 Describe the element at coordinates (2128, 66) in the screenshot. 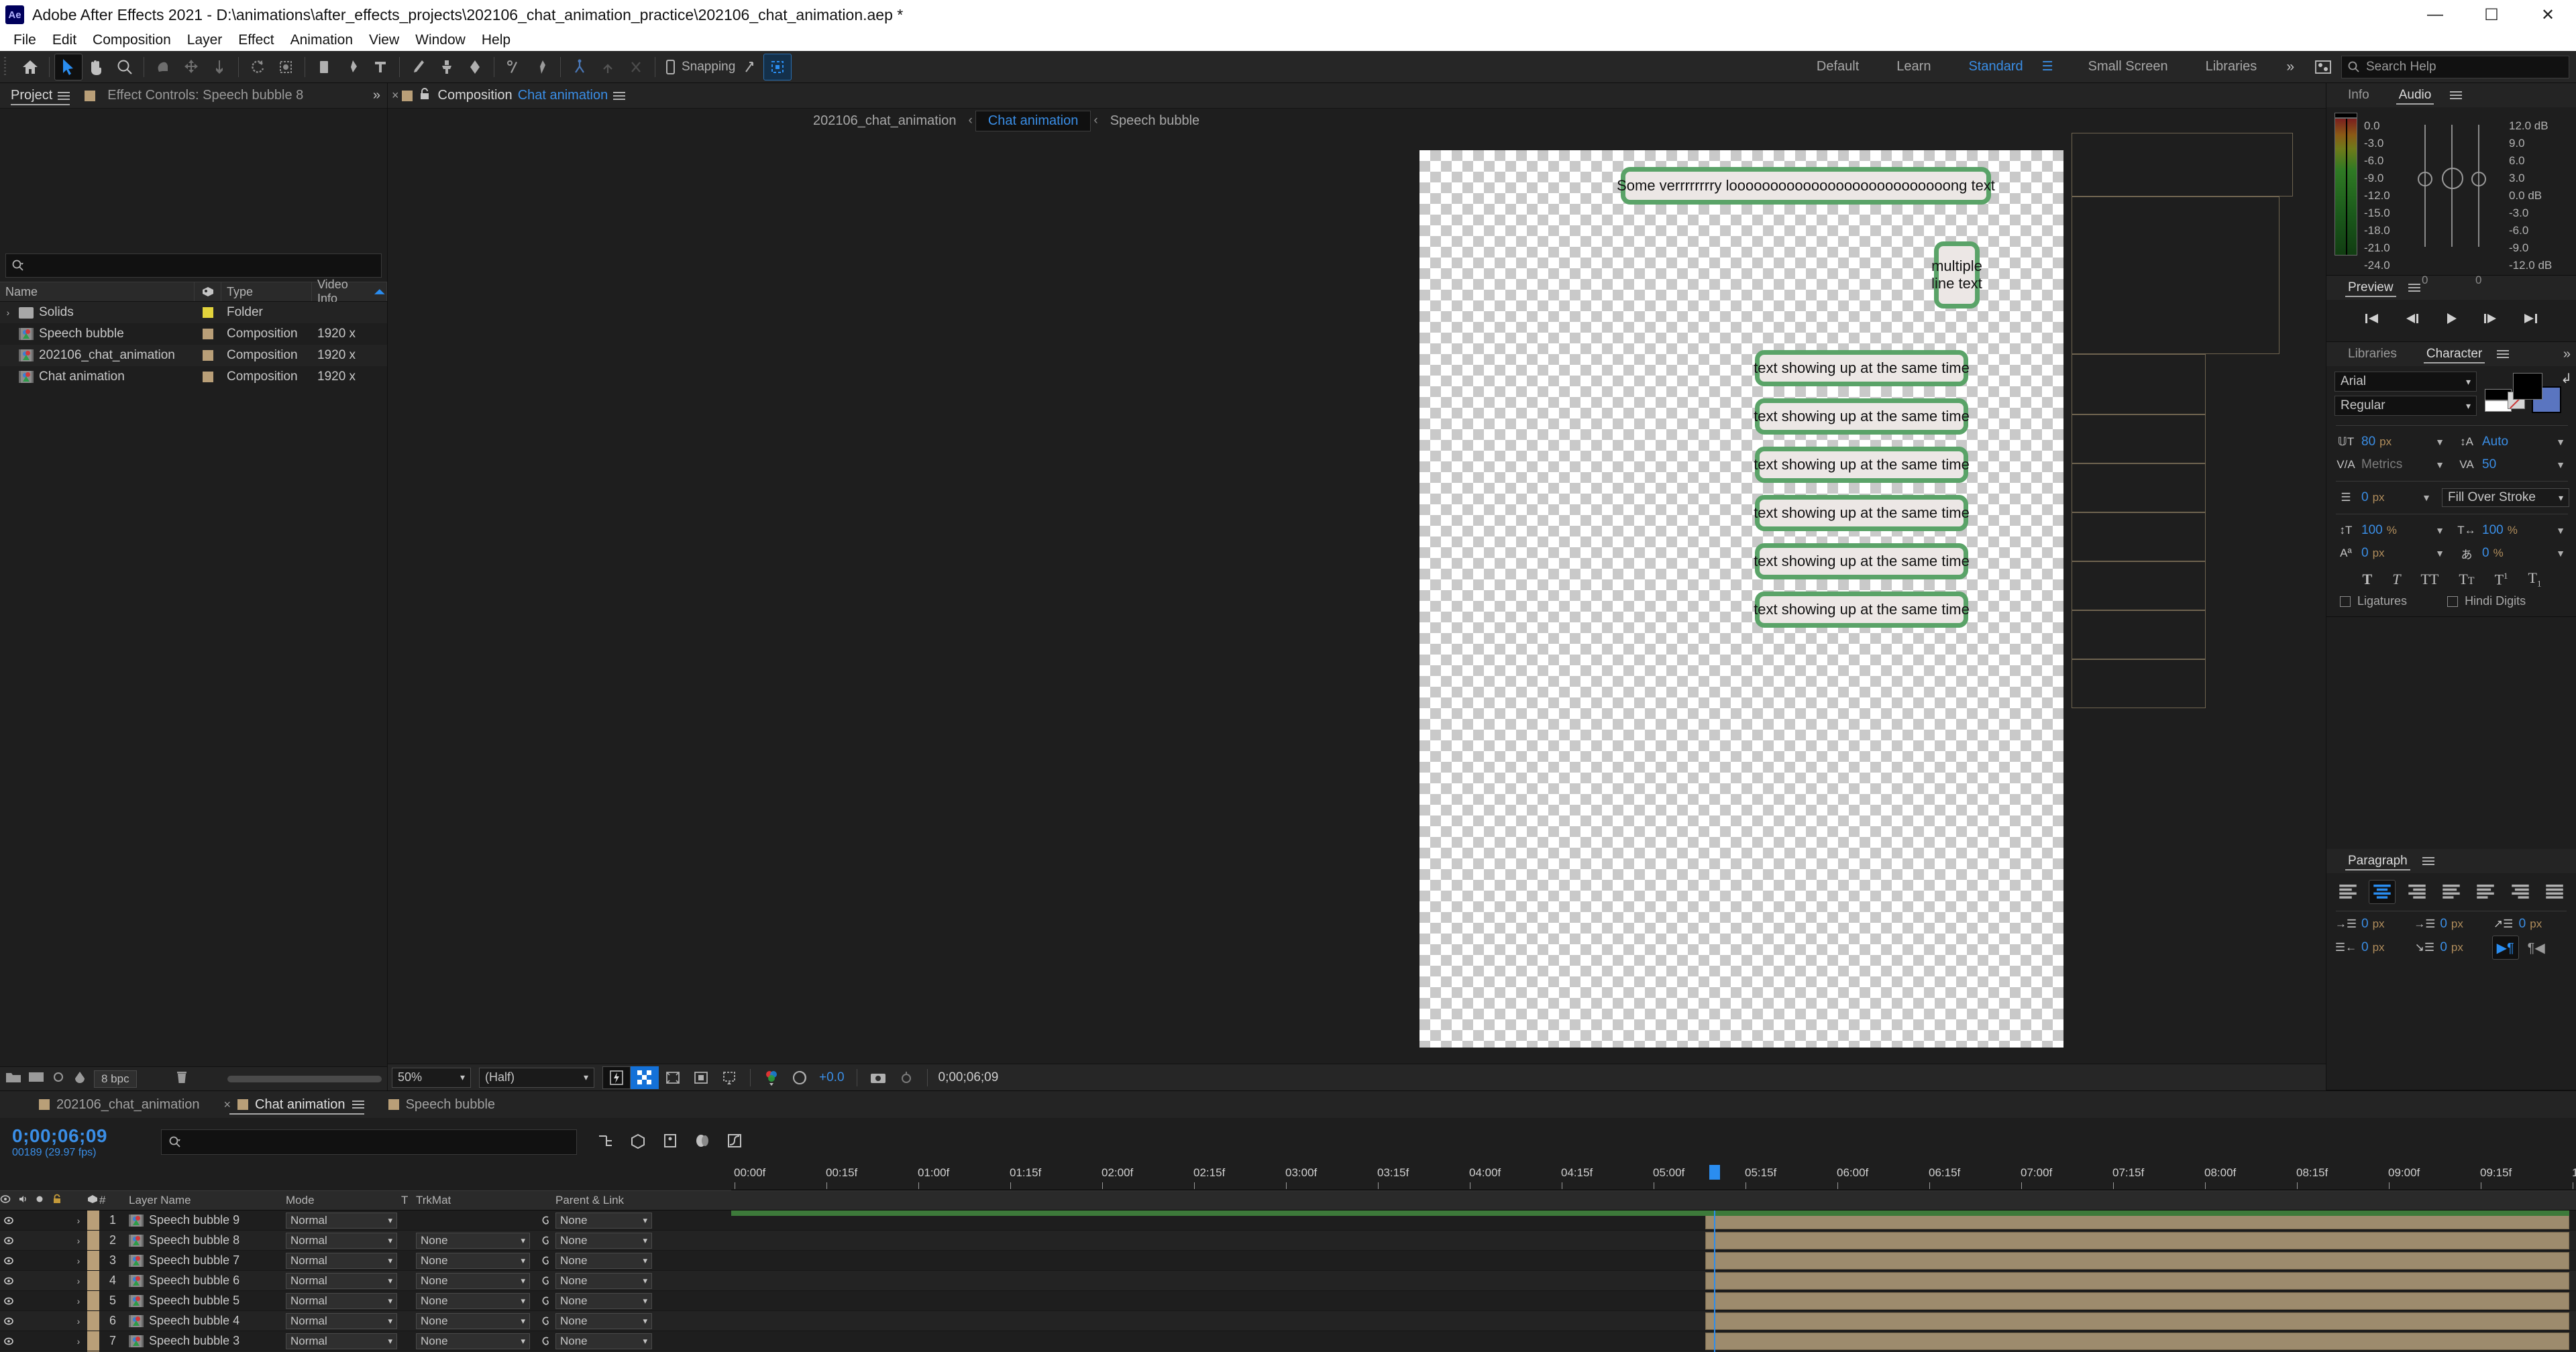

I see `workspace-small-screen: Small Screen` at that location.